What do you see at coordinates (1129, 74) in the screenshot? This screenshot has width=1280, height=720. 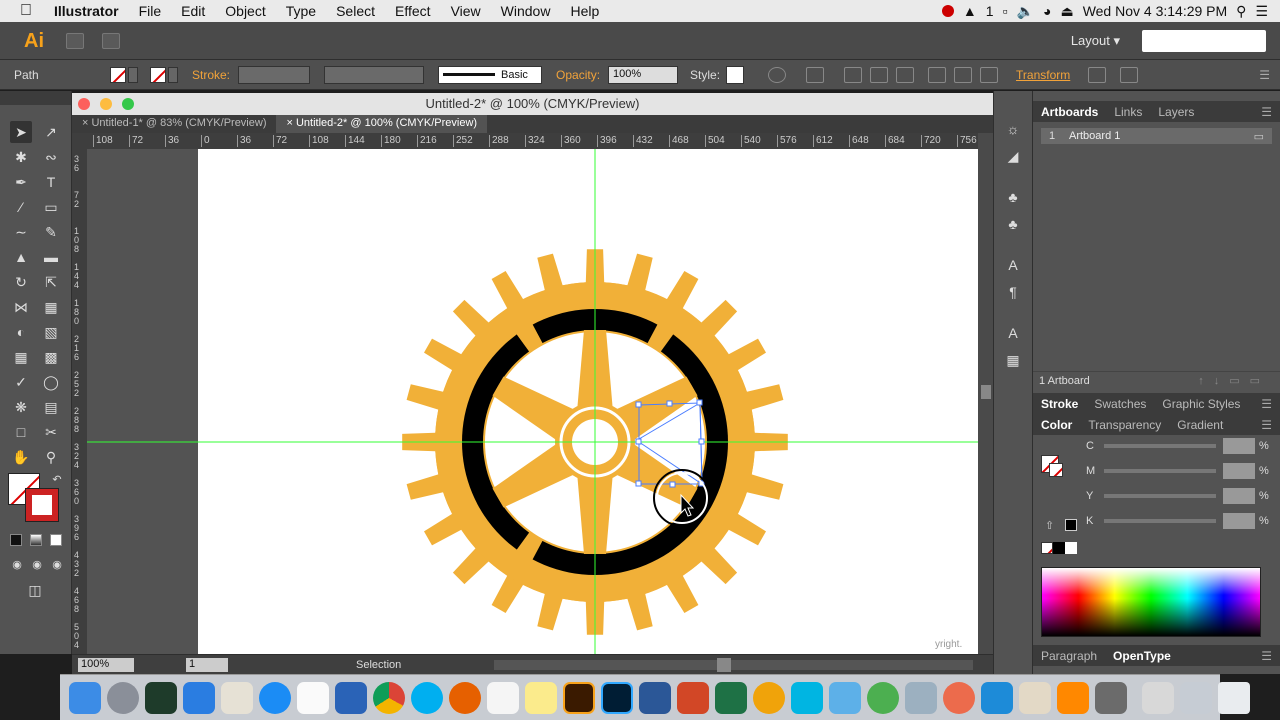 I see `envelope-icon` at bounding box center [1129, 74].